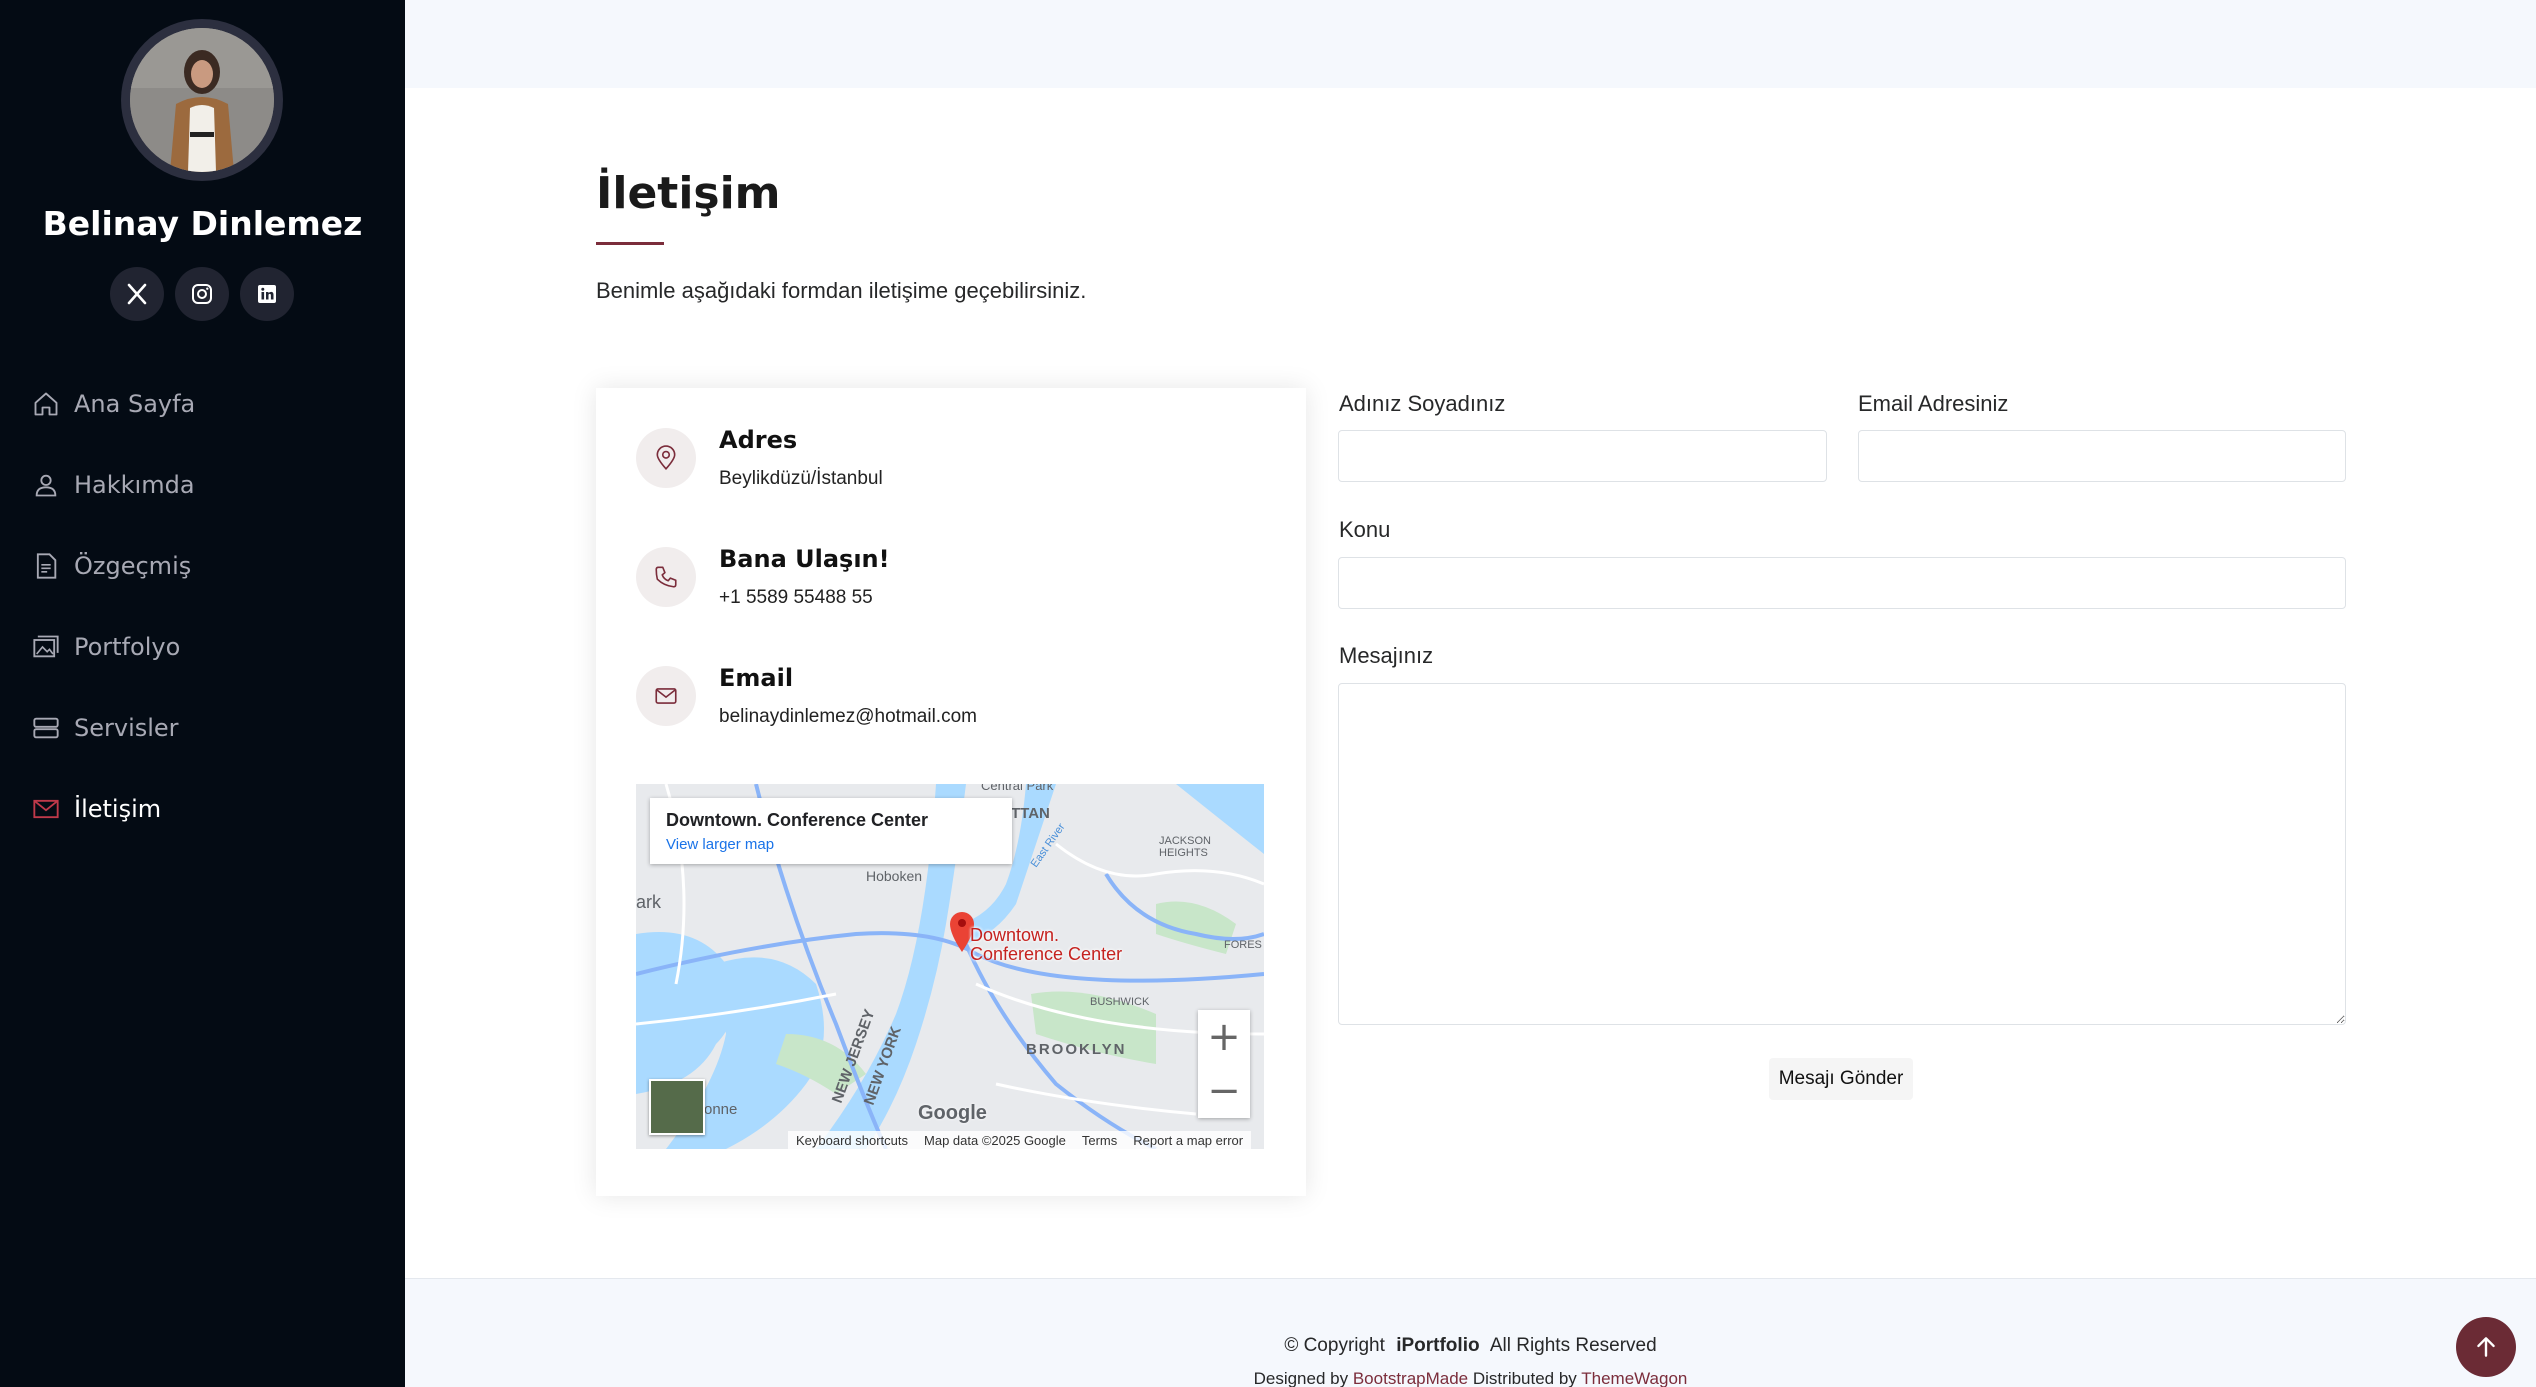 The width and height of the screenshot is (2536, 1387). What do you see at coordinates (763, 577) in the screenshot?
I see `info-phone: Bana Ulaşın! +1 5589 55488 55` at bounding box center [763, 577].